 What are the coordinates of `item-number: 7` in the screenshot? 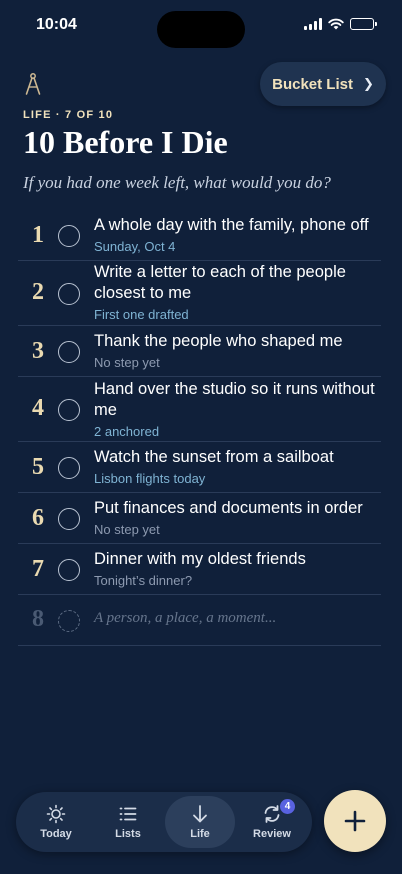 It's located at (38, 569).